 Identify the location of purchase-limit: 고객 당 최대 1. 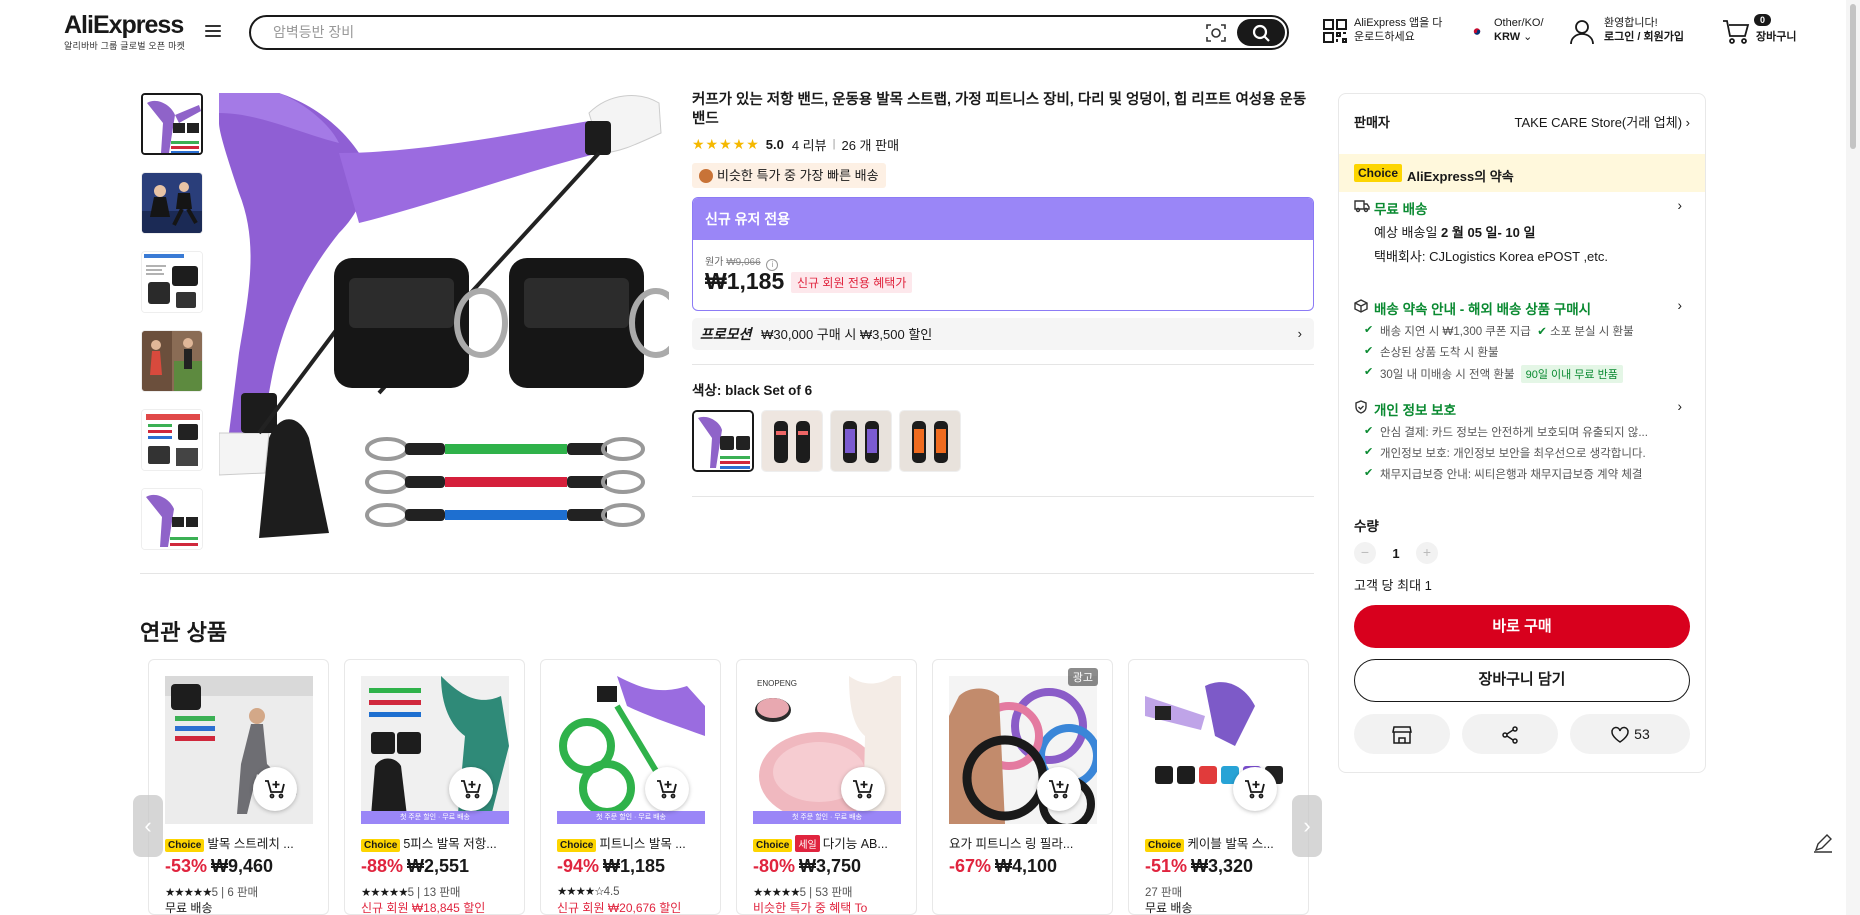
(1393, 585).